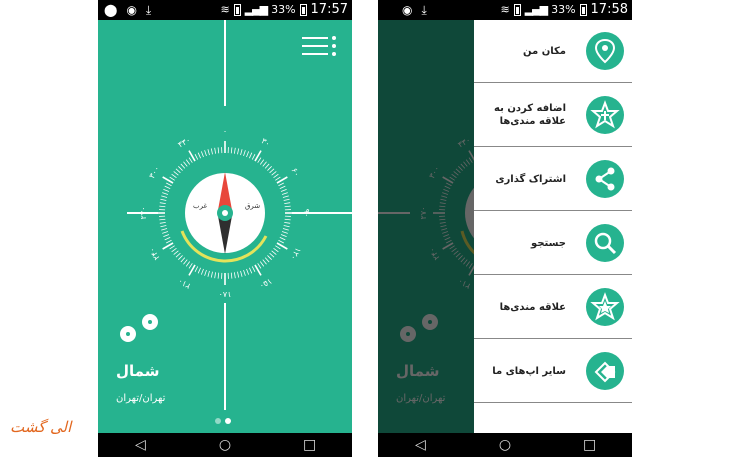  Describe the element at coordinates (111, 10) in the screenshot. I see `location-icon: ⬤` at that location.